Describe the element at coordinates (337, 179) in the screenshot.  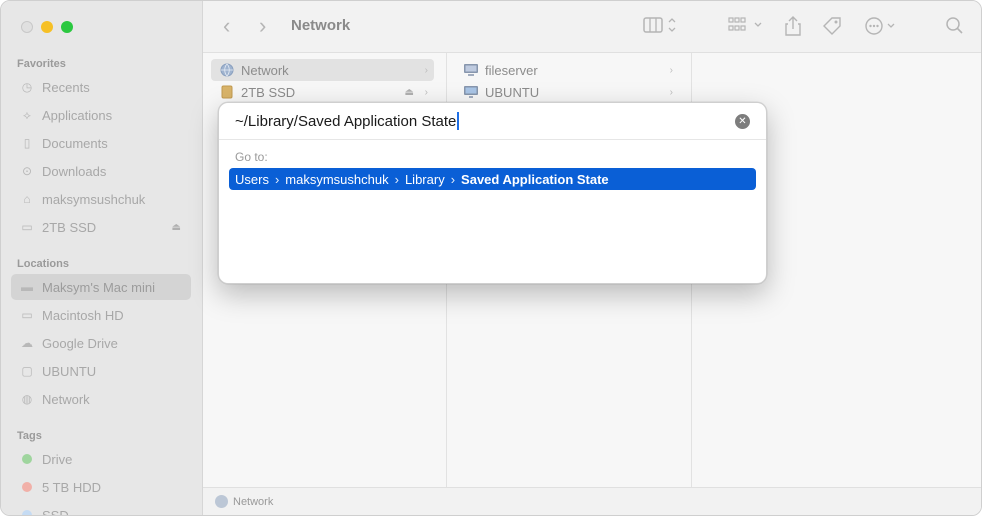
I see `breadcrumb-home: maksymsushchuk` at that location.